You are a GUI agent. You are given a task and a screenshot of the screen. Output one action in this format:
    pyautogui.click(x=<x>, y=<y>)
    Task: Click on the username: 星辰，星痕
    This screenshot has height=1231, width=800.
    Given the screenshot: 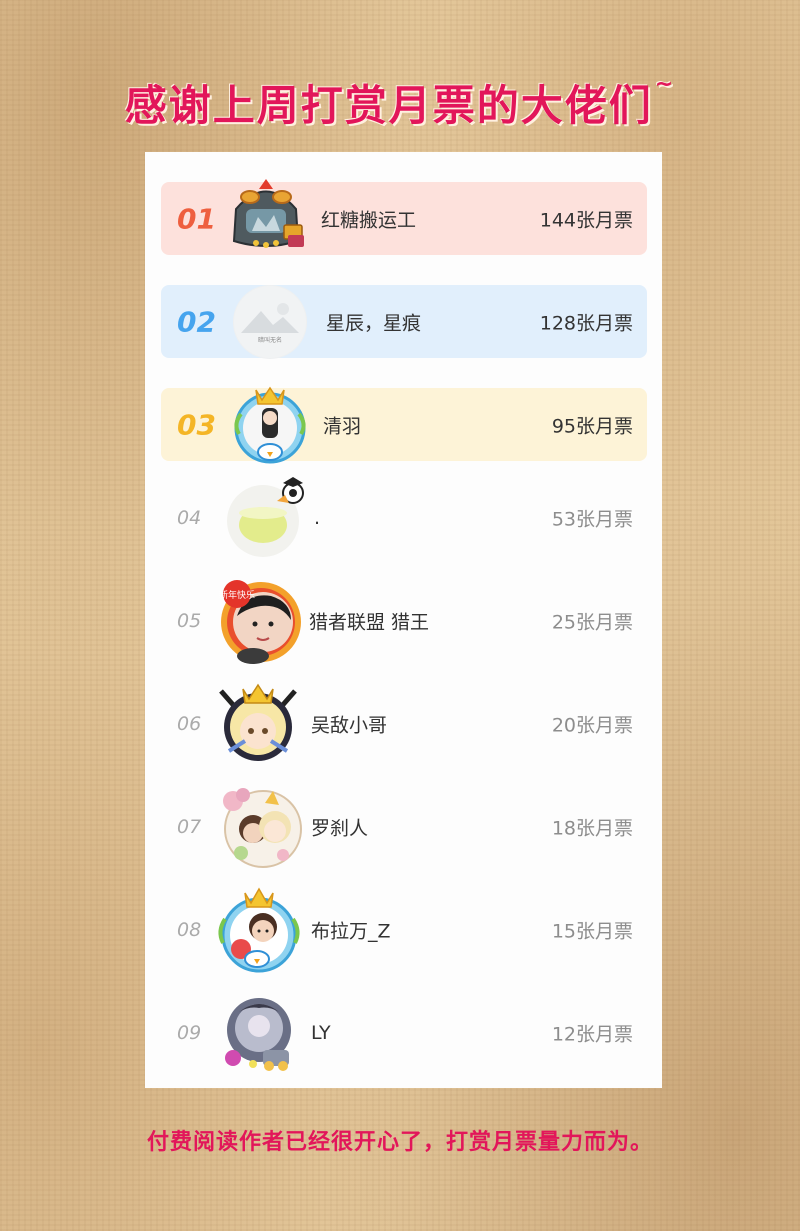 What is the action you would take?
    pyautogui.click(x=373, y=321)
    